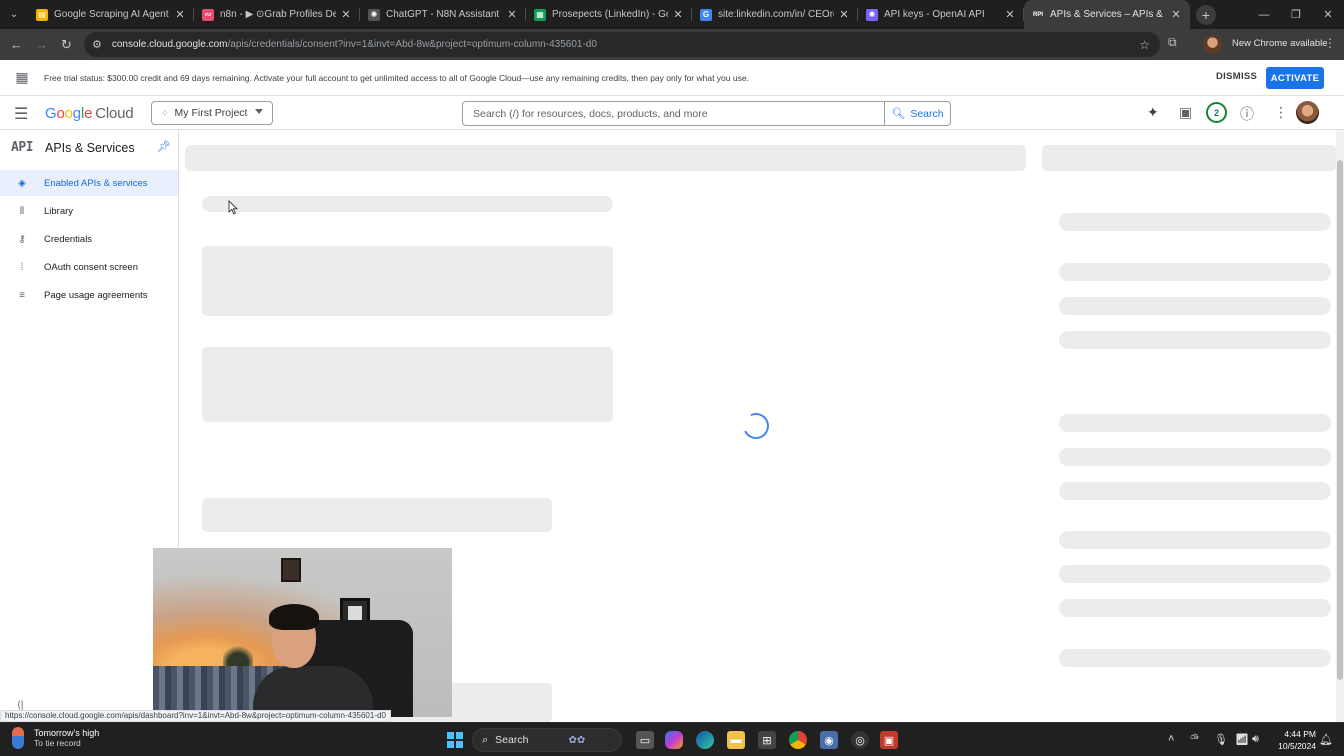 The height and width of the screenshot is (756, 1344). What do you see at coordinates (455, 740) in the screenshot?
I see `windows-start-icon` at bounding box center [455, 740].